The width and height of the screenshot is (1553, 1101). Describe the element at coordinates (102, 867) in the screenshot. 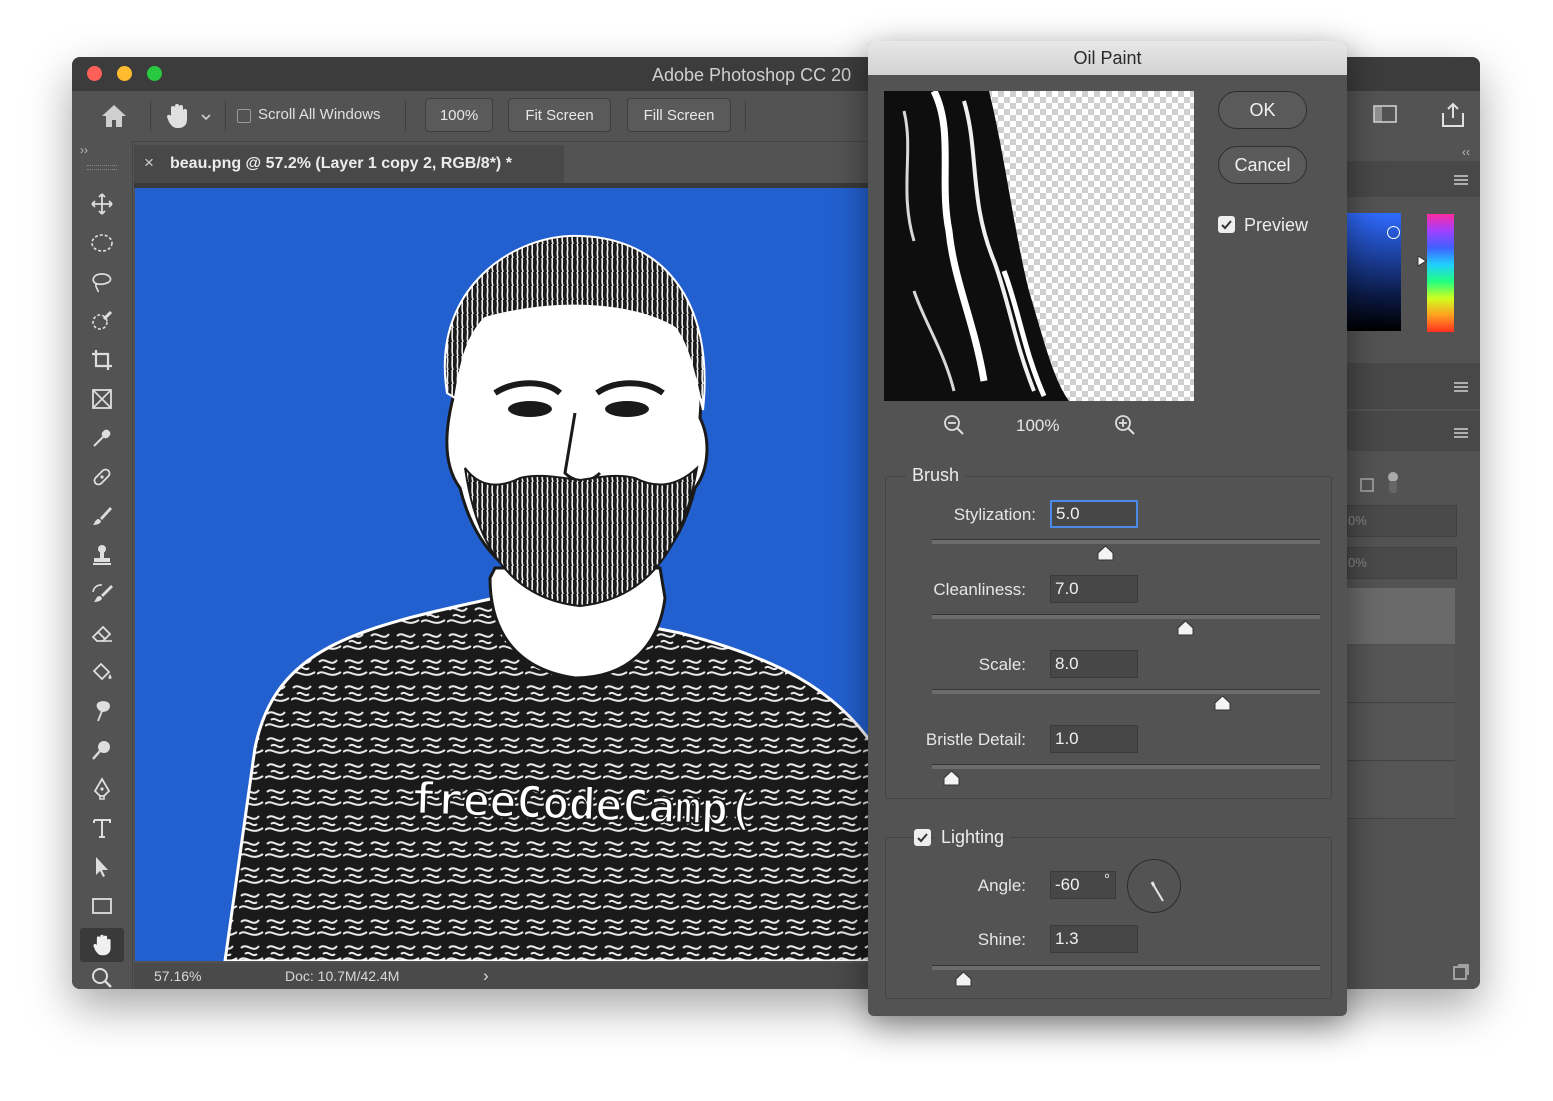

I see `path-selection-tool-icon` at that location.